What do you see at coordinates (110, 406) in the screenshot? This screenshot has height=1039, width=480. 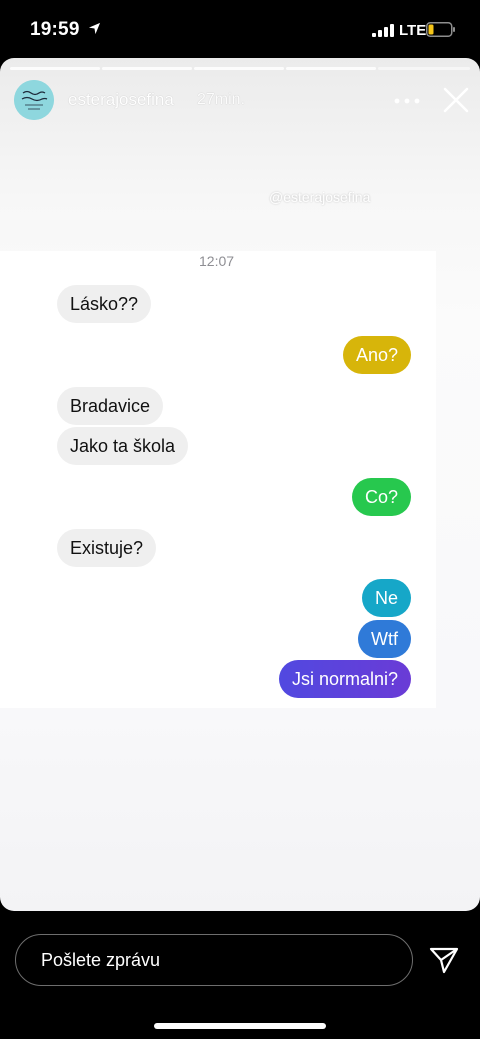 I see `chat-bubble-incoming: Bradavice` at bounding box center [110, 406].